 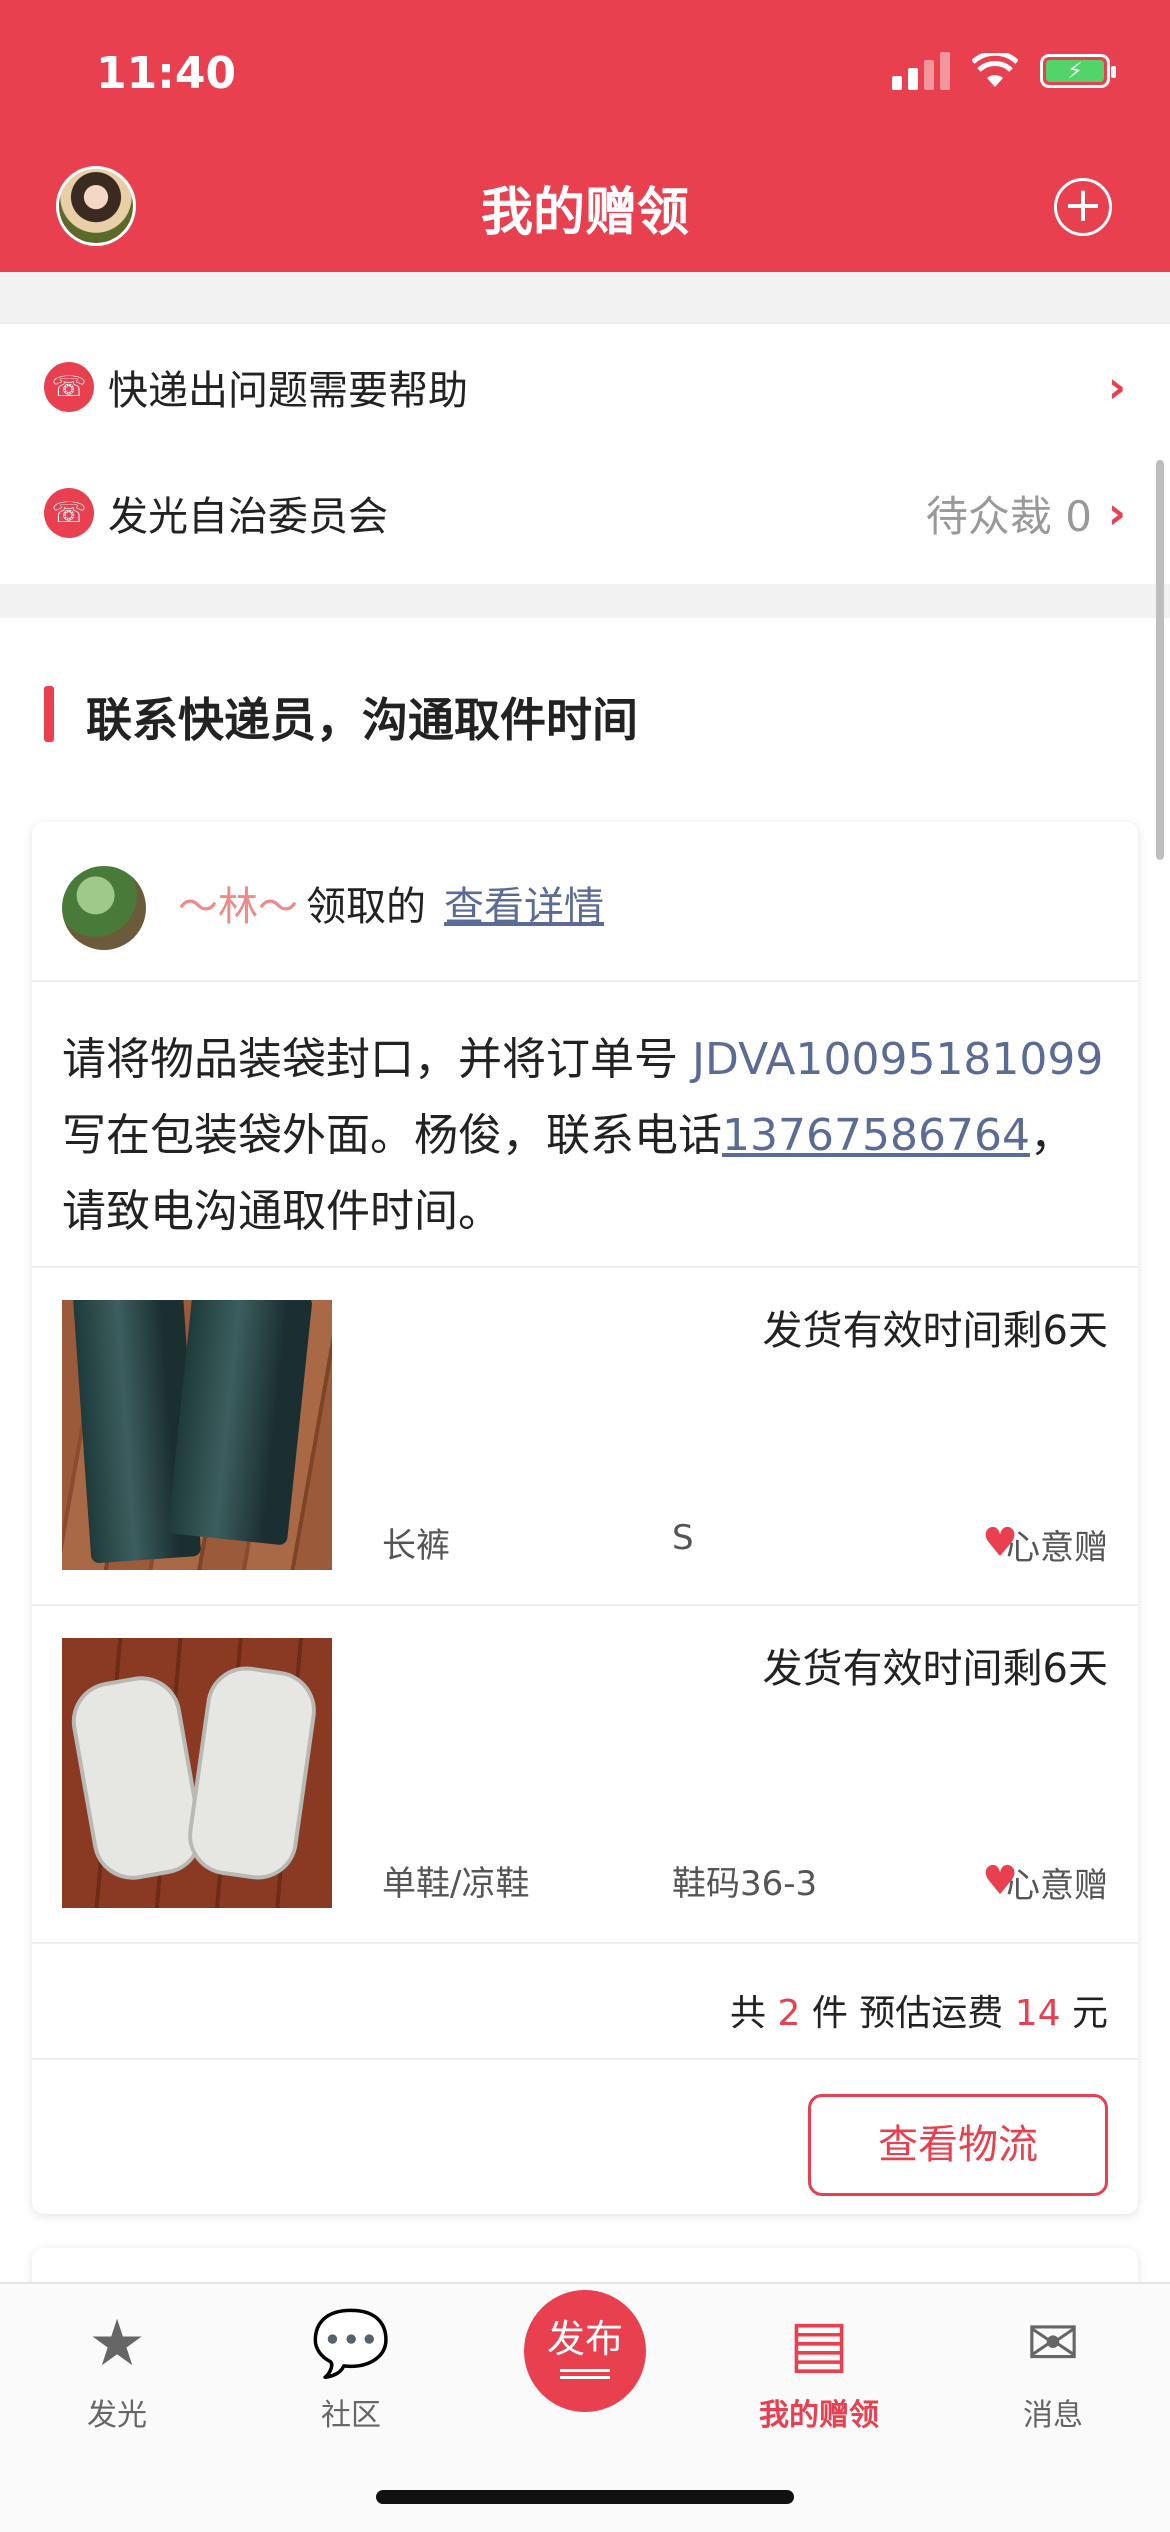 I want to click on tab-label: 我的赠领, so click(x=819, y=2415).